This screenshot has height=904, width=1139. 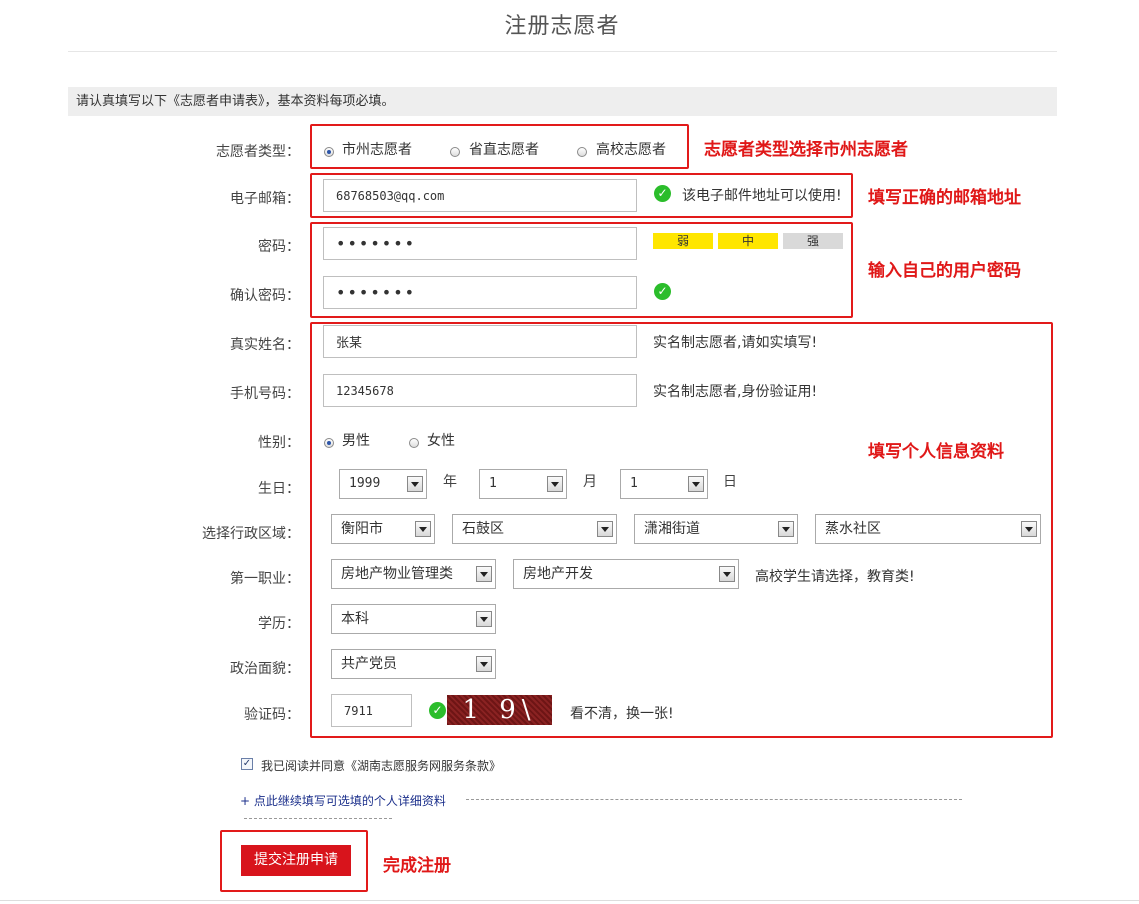 I want to click on email-field, so click(x=480, y=195).